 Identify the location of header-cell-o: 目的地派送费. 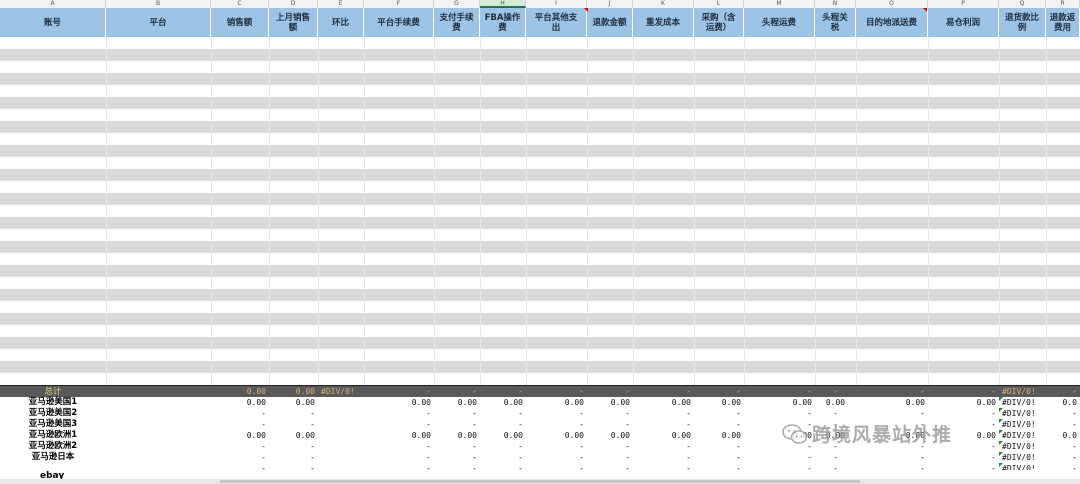
(892, 22).